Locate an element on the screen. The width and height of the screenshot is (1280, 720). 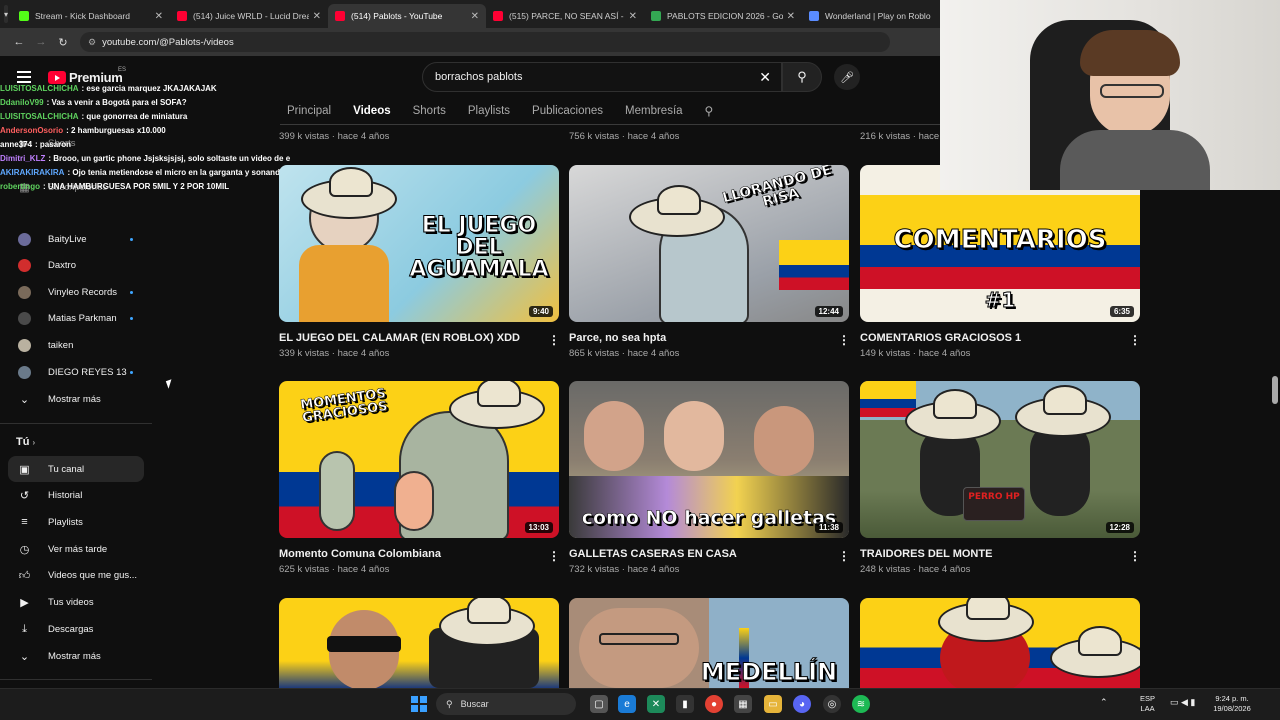
video-title: EL JUEGO DEL CALAMAR (EN ROBLOX) XDD is located at coordinates (399, 338).